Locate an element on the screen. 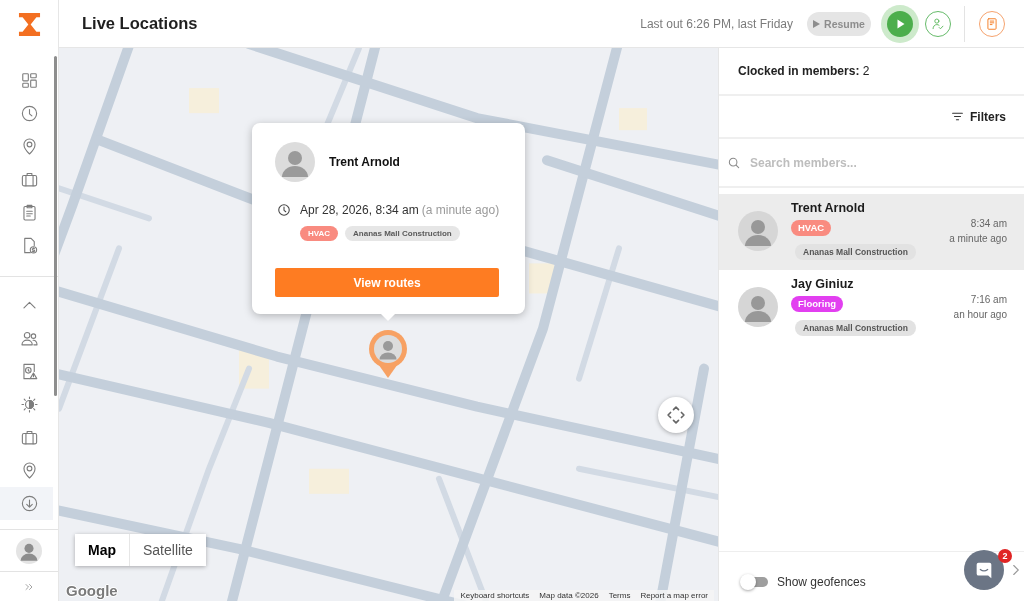 The height and width of the screenshot is (601, 1024). download-icon is located at coordinates (29, 503).